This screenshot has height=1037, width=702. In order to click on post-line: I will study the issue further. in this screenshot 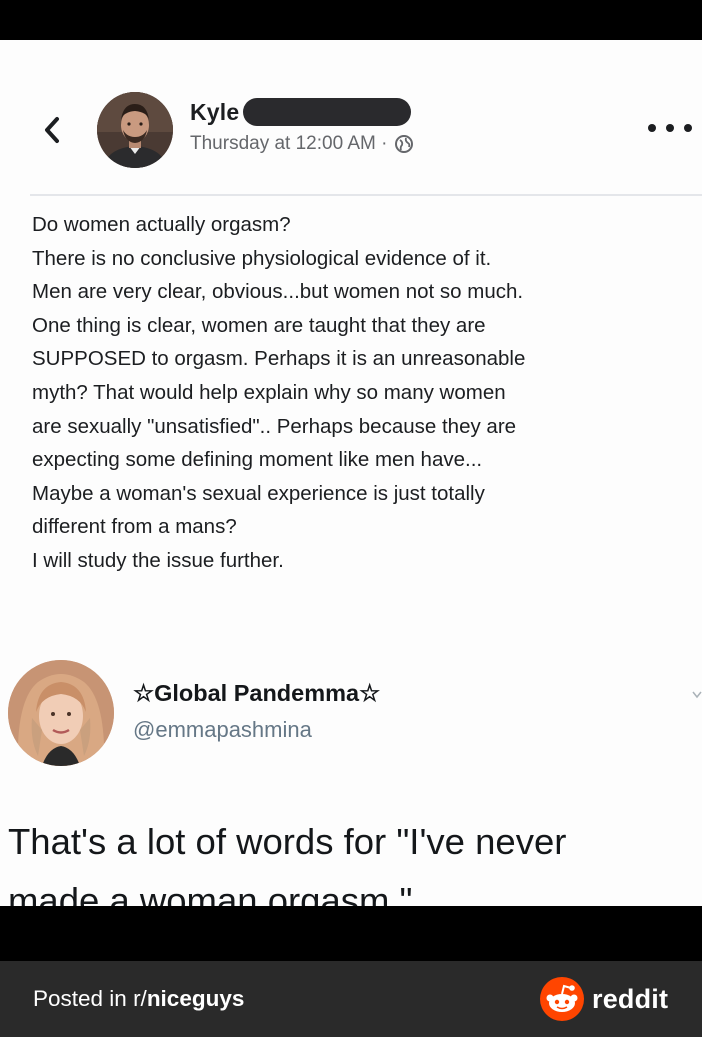, I will do `click(158, 560)`.